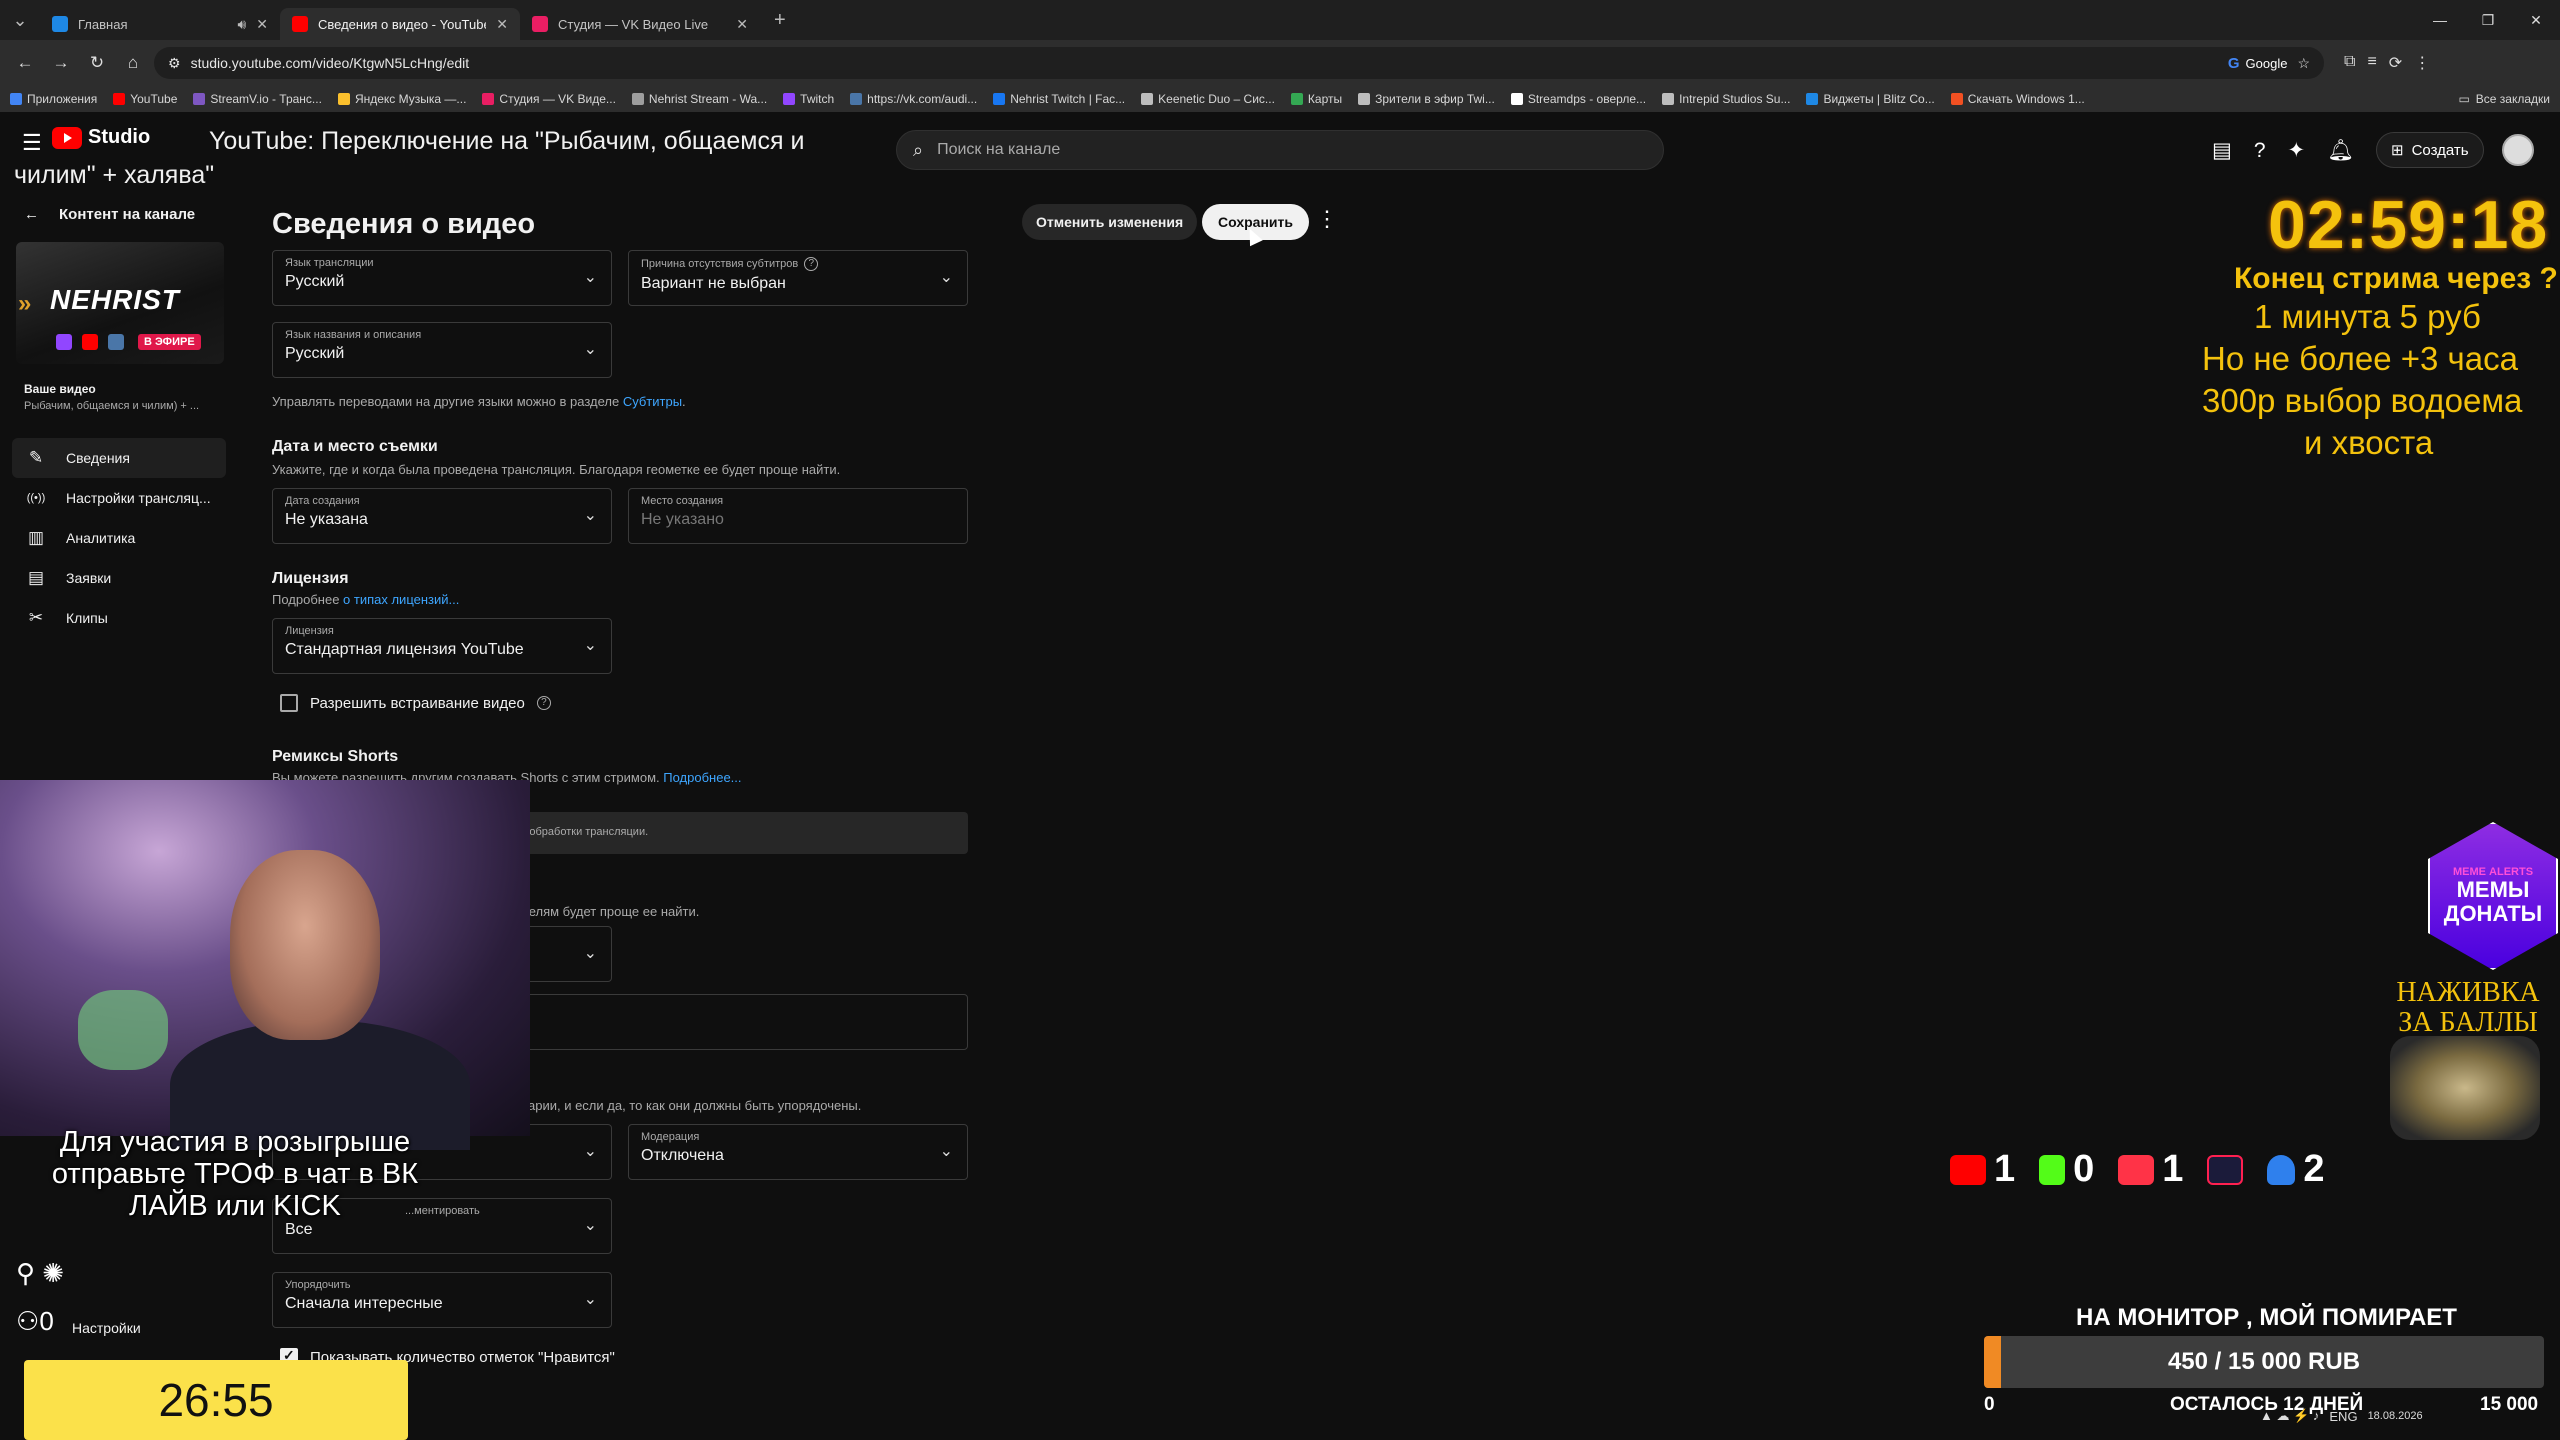  What do you see at coordinates (400, 24) in the screenshot?
I see `tab-video-details: Сведения о видео - YouTube S ✕` at bounding box center [400, 24].